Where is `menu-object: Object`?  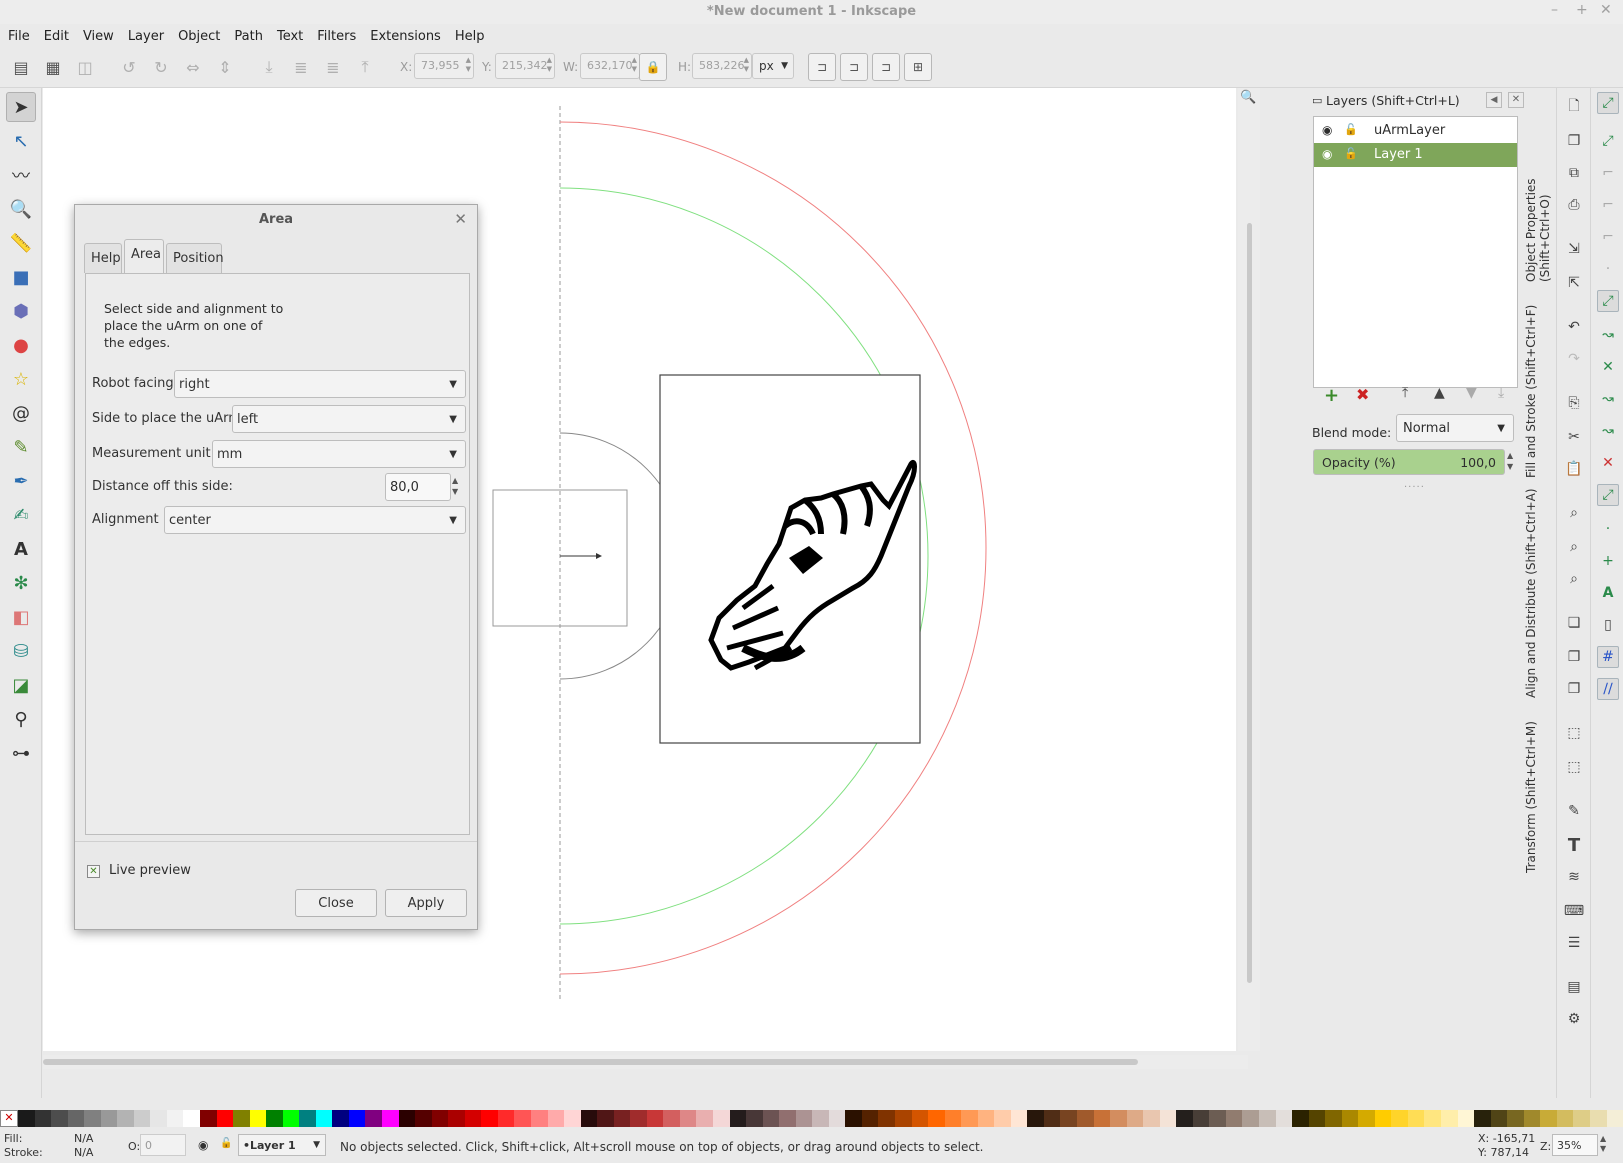 menu-object: Object is located at coordinates (199, 36).